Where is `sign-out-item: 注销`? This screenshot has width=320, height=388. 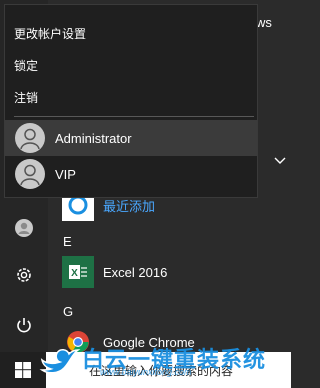 sign-out-item: 注销 is located at coordinates (26, 97).